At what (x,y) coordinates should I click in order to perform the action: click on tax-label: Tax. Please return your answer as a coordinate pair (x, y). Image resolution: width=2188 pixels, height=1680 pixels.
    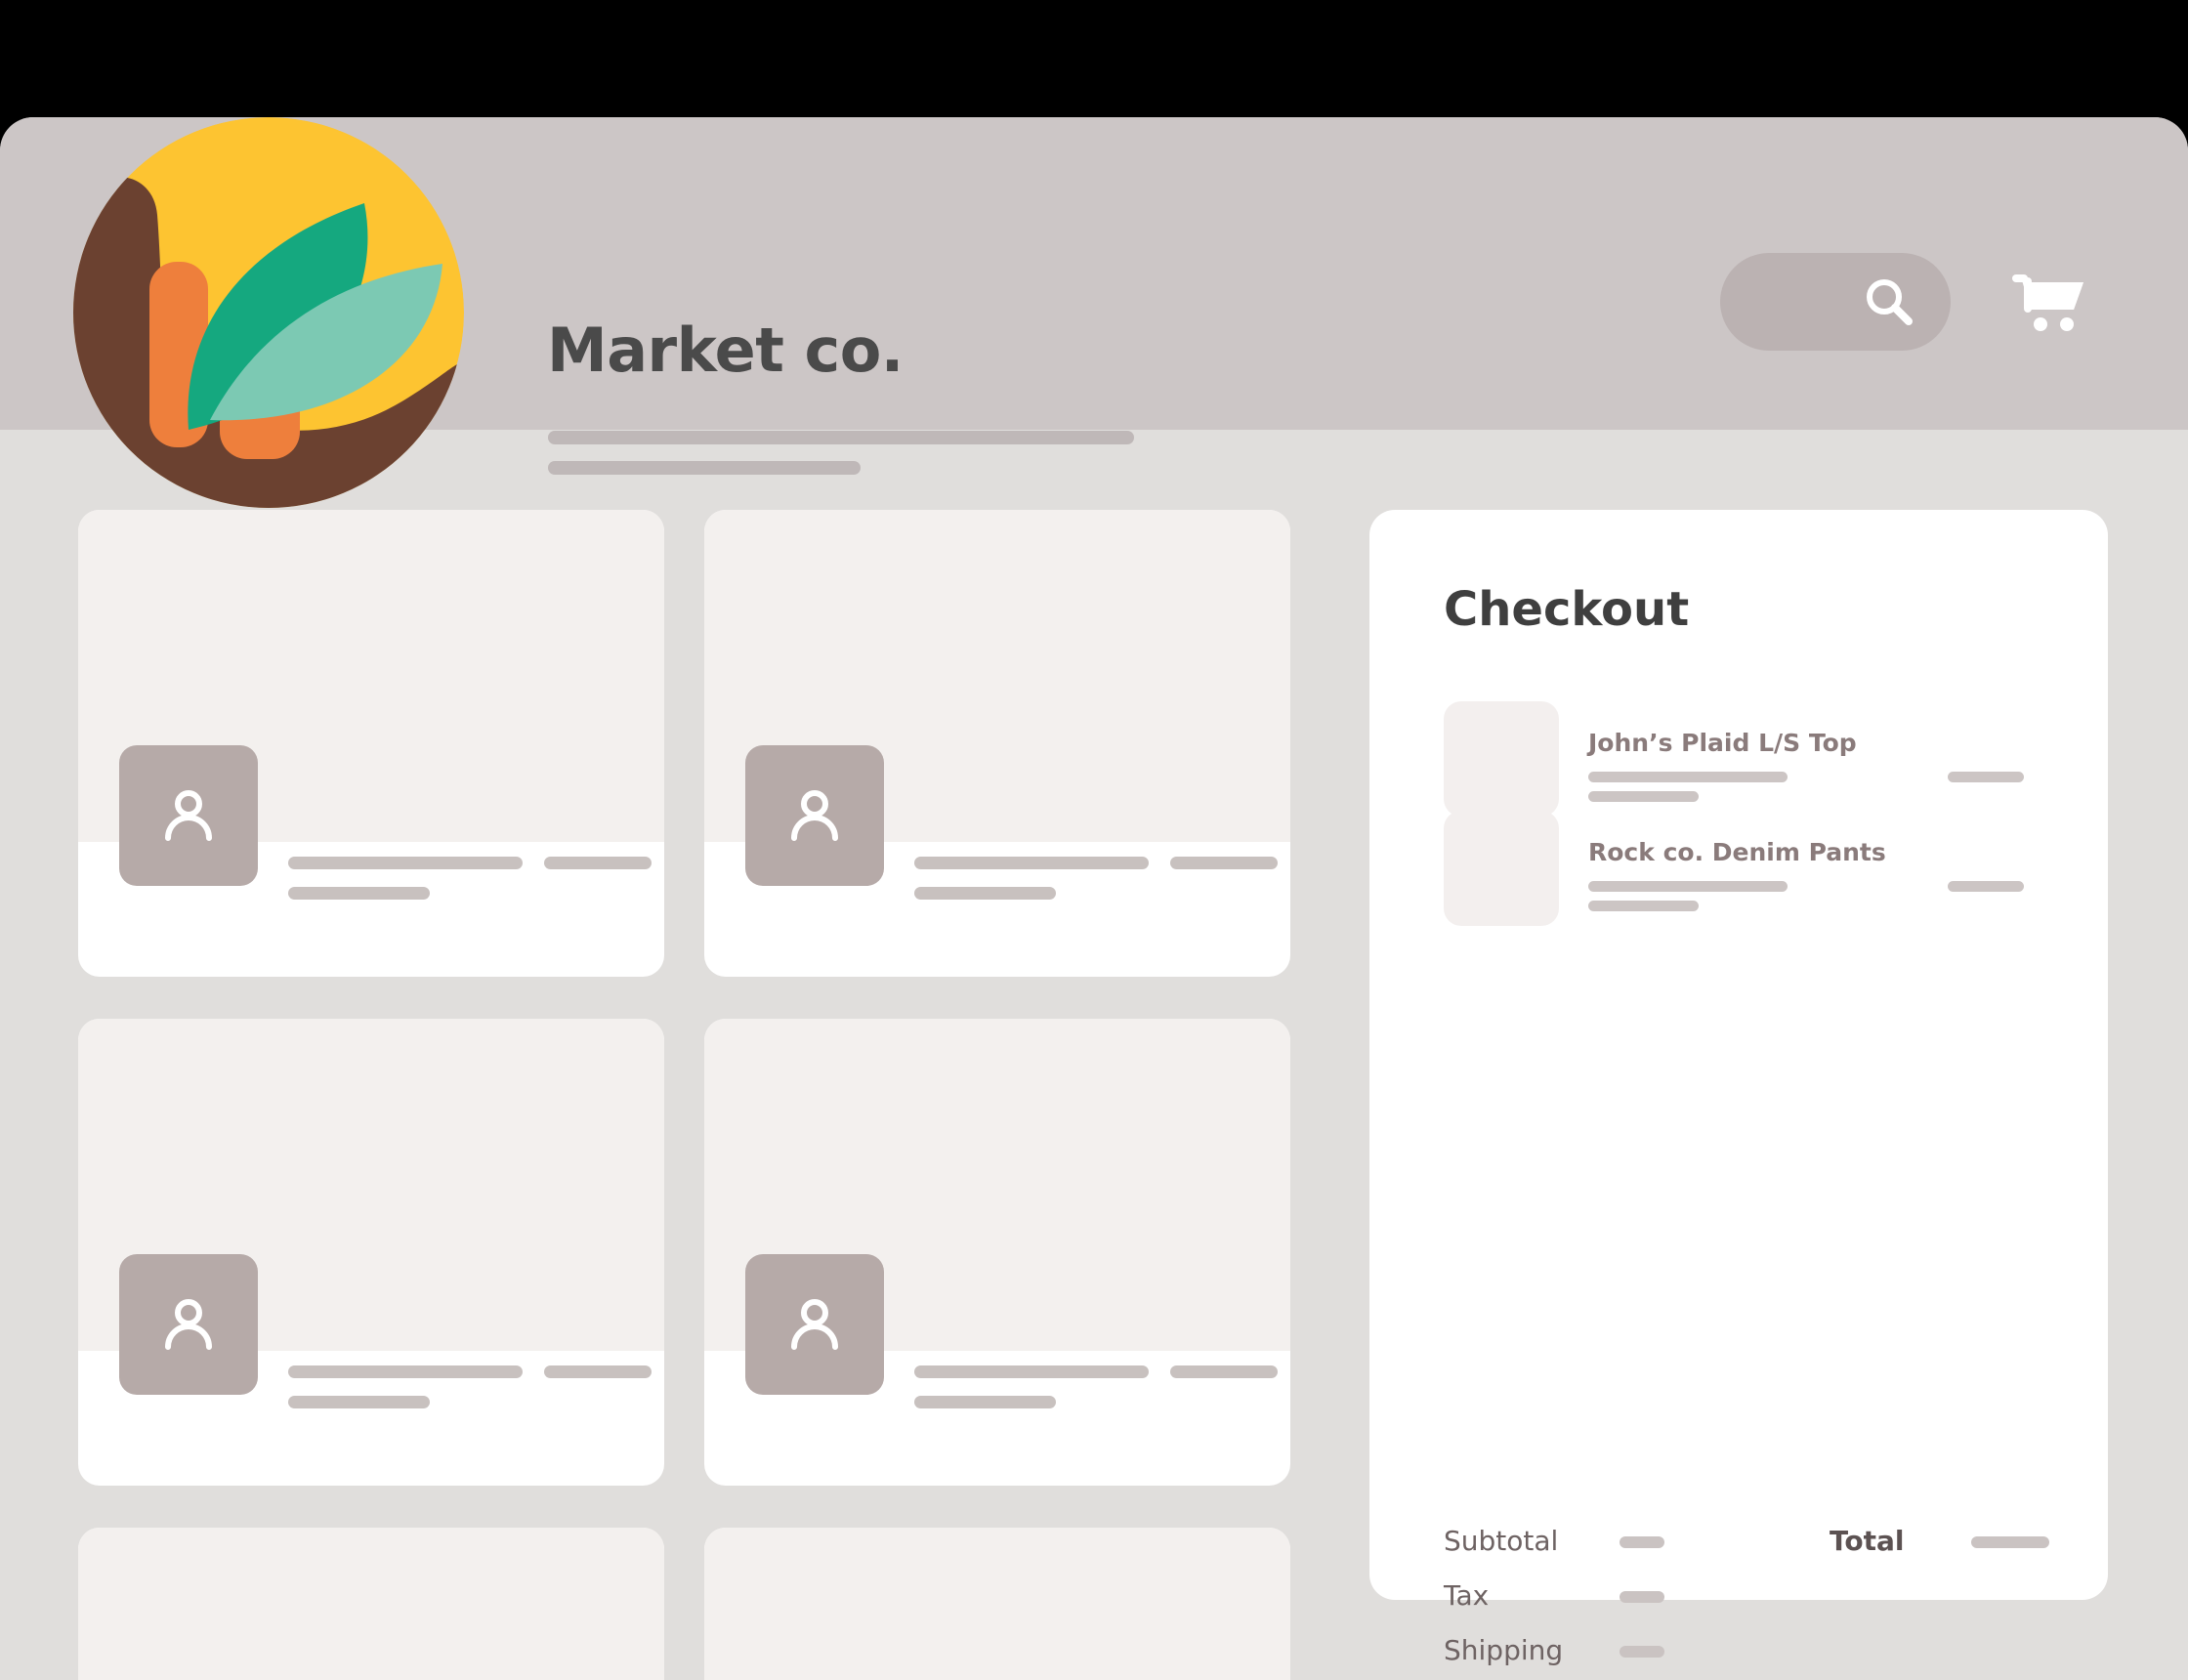
    Looking at the image, I should click on (1467, 1595).